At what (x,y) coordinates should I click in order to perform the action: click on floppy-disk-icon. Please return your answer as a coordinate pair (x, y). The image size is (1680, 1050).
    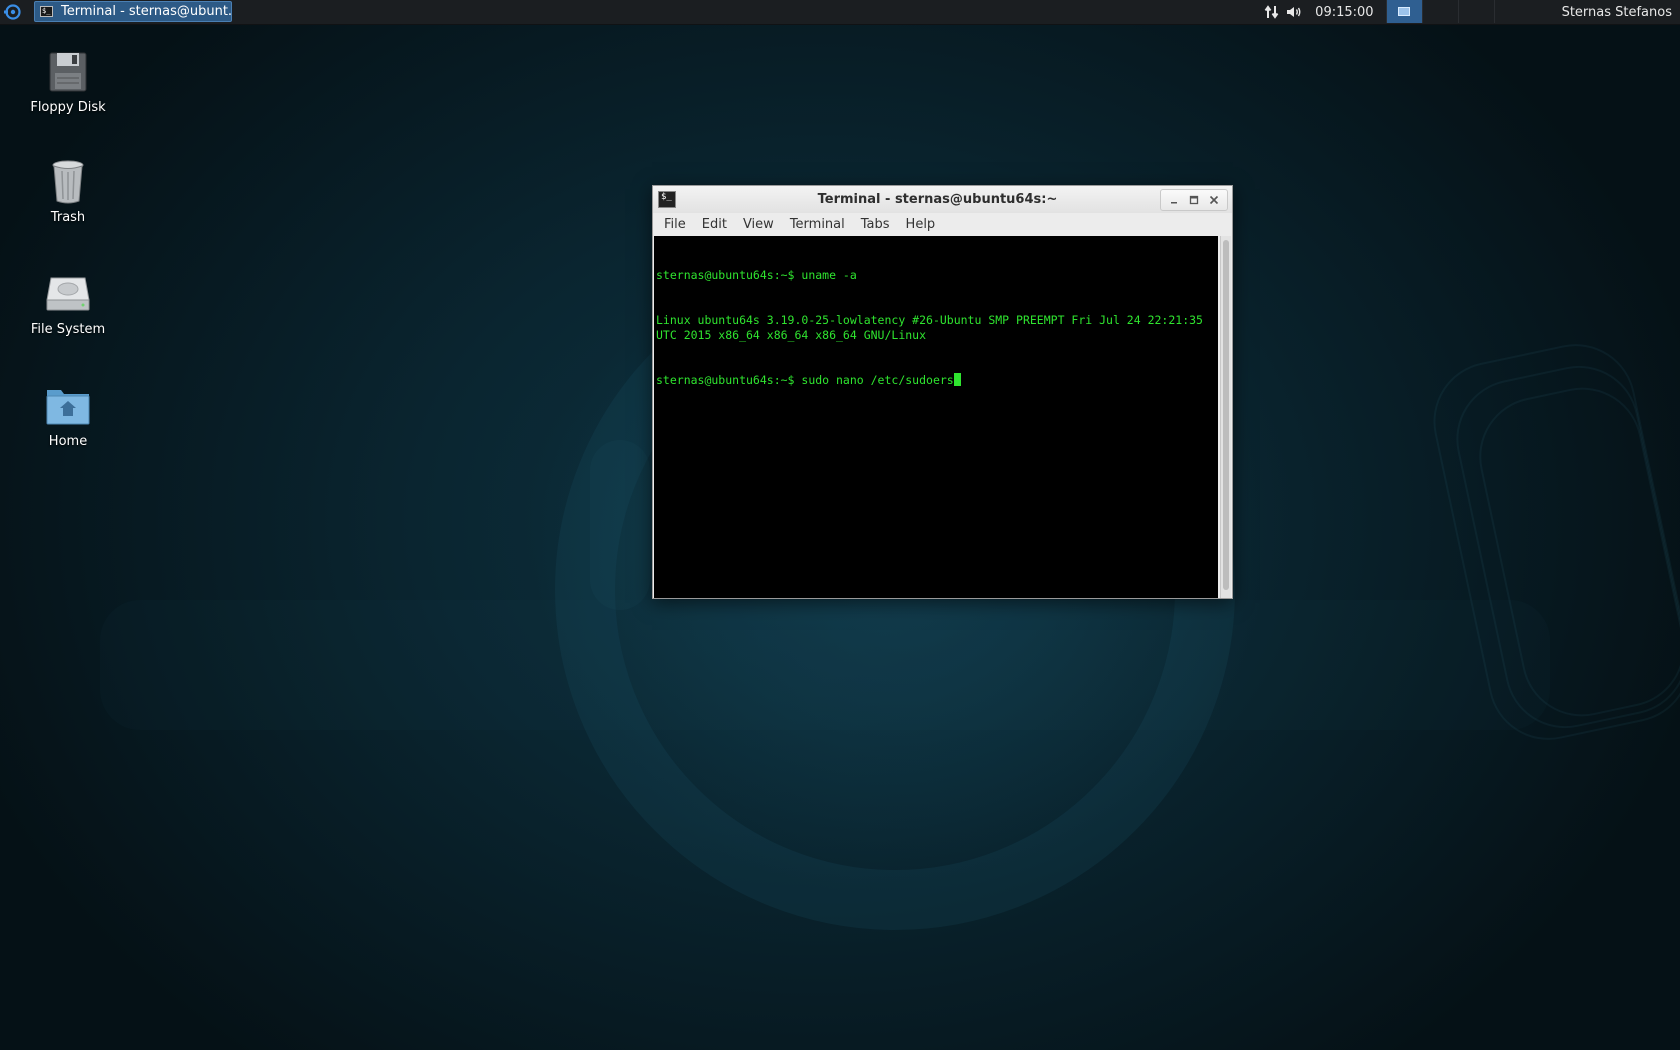
    Looking at the image, I should click on (68, 72).